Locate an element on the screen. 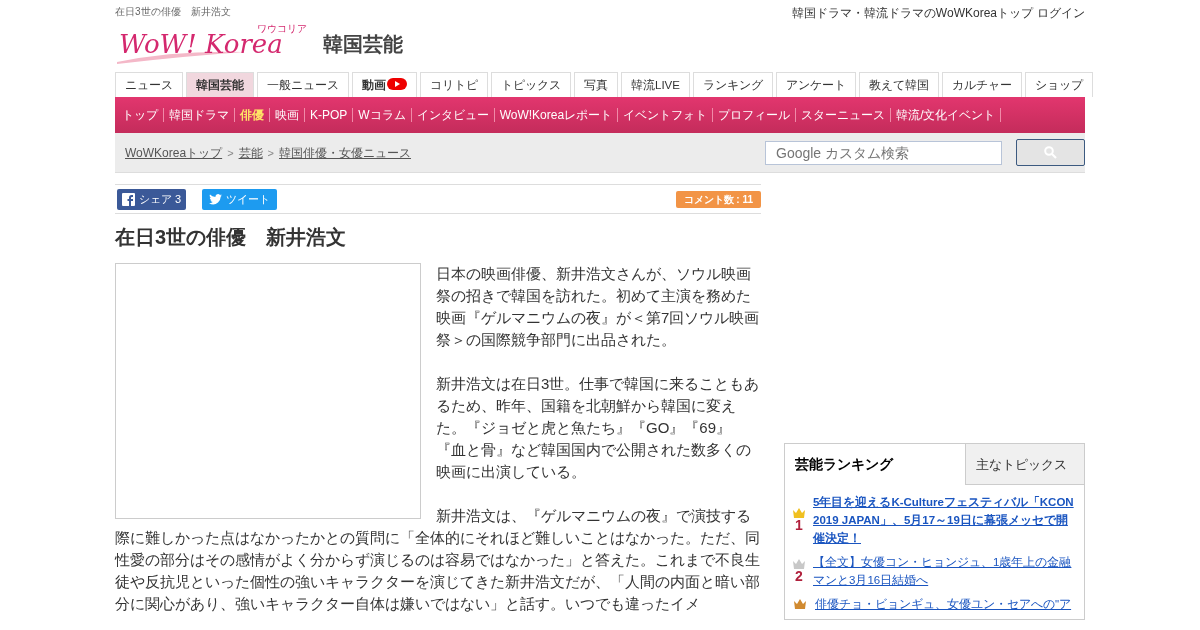 This screenshot has width=1200, height=630. nav-tab: 一般ニュース is located at coordinates (303, 85).